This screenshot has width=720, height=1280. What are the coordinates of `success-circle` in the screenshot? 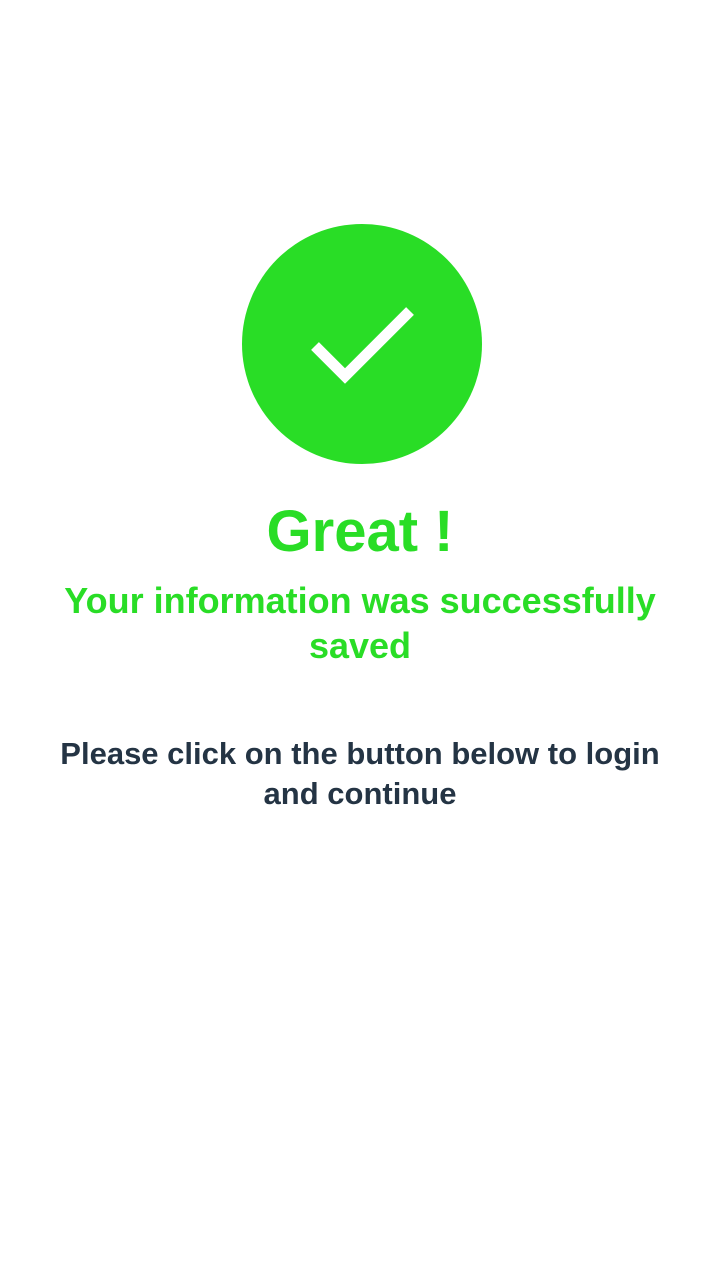 It's located at (362, 344).